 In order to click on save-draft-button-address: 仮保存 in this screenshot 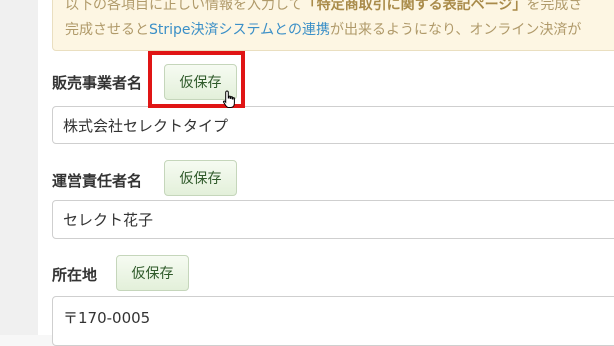, I will do `click(152, 273)`.